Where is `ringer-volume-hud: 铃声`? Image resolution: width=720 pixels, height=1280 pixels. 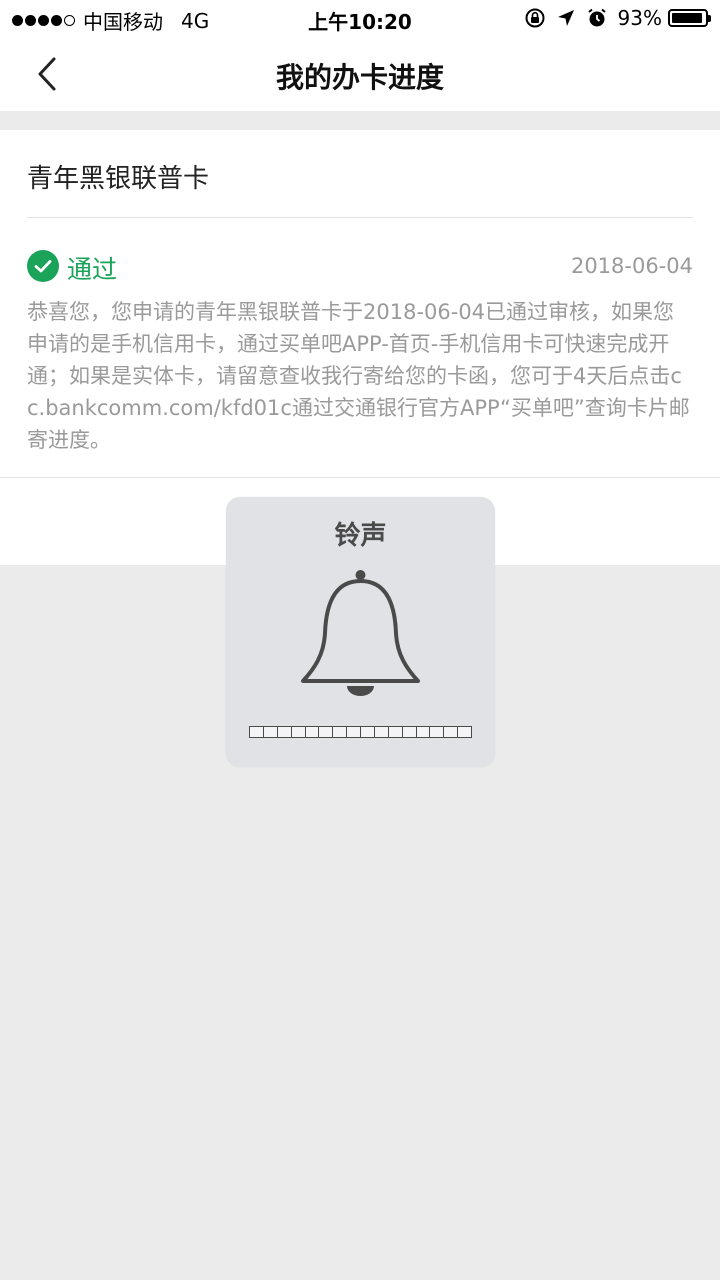
ringer-volume-hud: 铃声 is located at coordinates (360, 632).